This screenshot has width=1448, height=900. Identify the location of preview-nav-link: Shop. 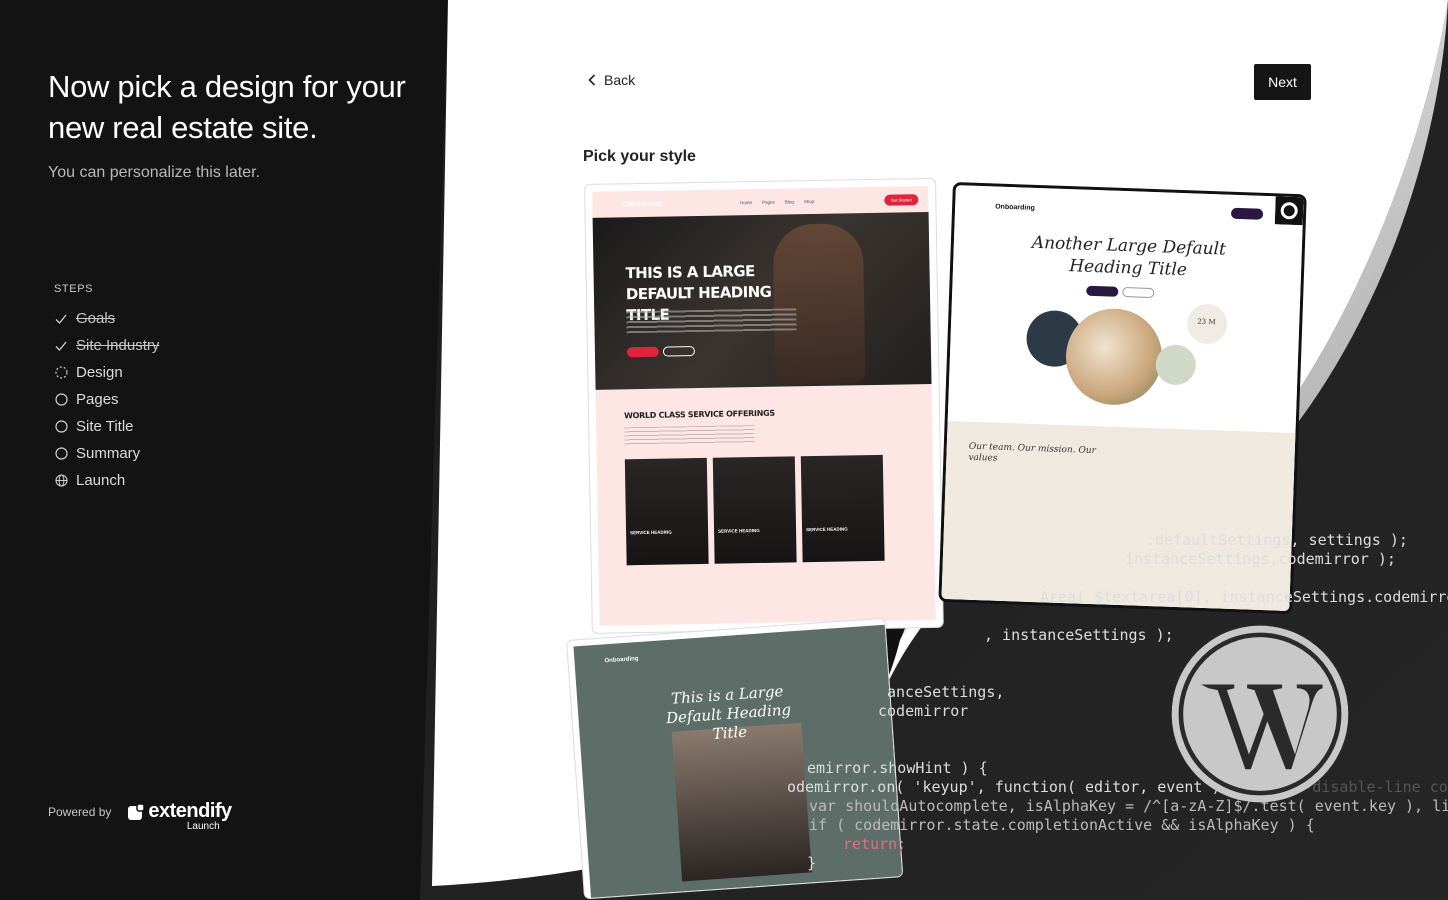
(809, 201).